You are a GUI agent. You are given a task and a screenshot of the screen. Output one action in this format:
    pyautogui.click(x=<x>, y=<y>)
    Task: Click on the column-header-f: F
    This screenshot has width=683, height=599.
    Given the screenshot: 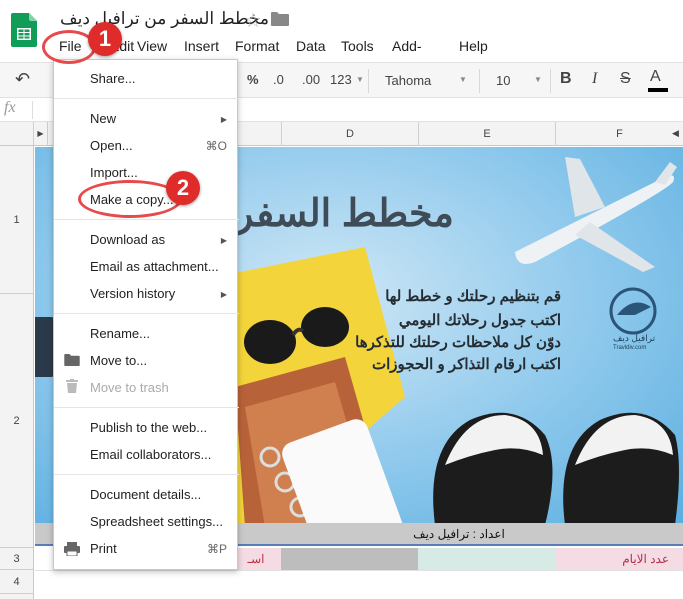 What is the action you would take?
    pyautogui.click(x=619, y=134)
    